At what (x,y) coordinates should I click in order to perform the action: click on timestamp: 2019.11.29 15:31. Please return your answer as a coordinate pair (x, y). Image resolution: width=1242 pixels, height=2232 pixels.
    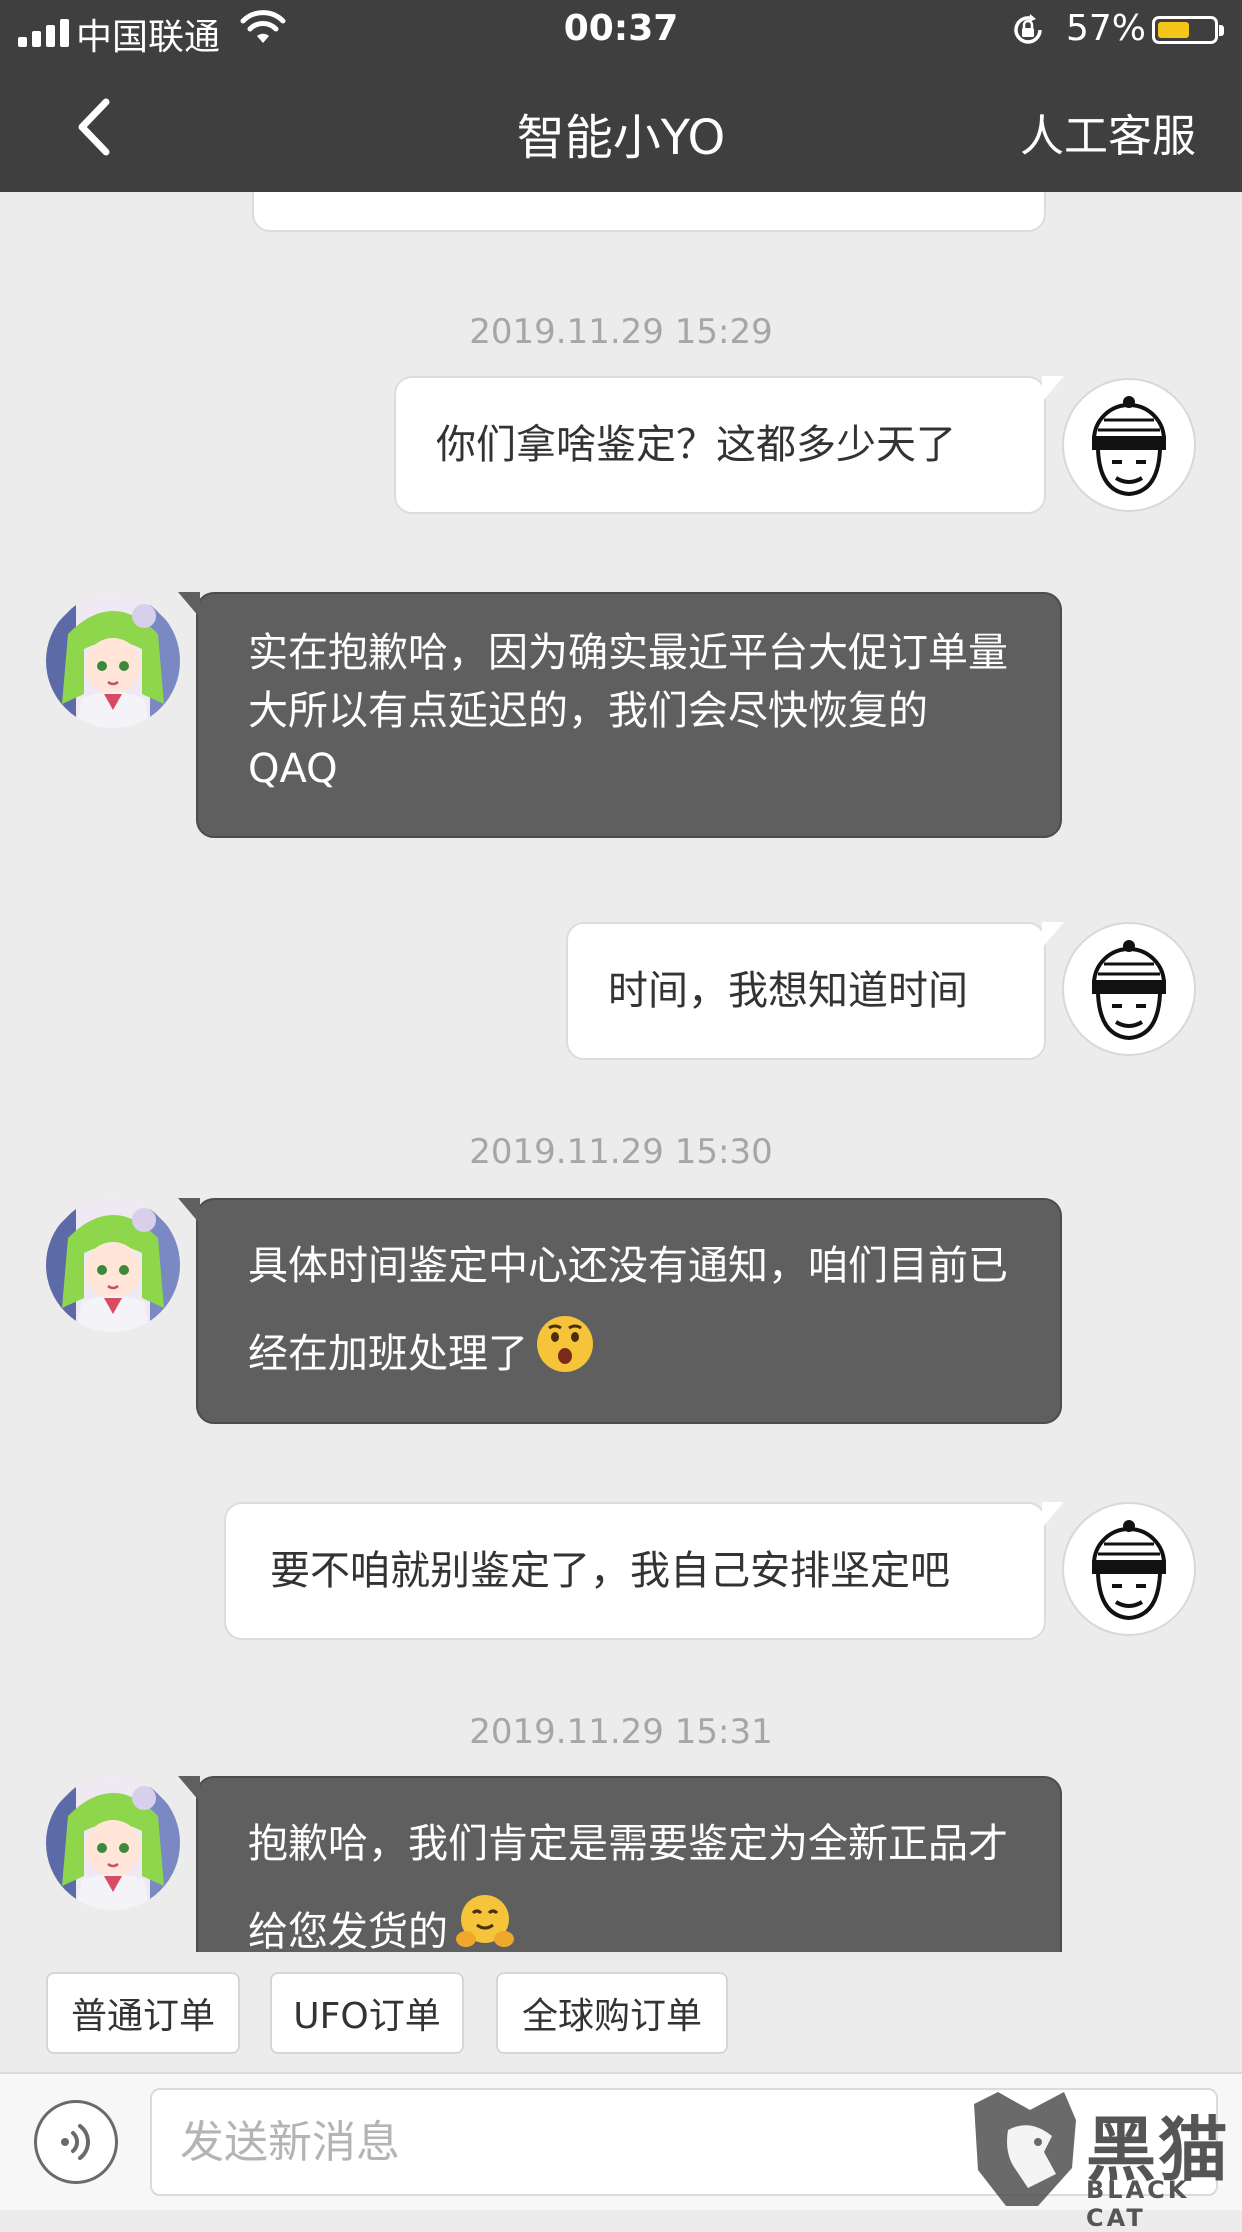
    Looking at the image, I should click on (621, 1732).